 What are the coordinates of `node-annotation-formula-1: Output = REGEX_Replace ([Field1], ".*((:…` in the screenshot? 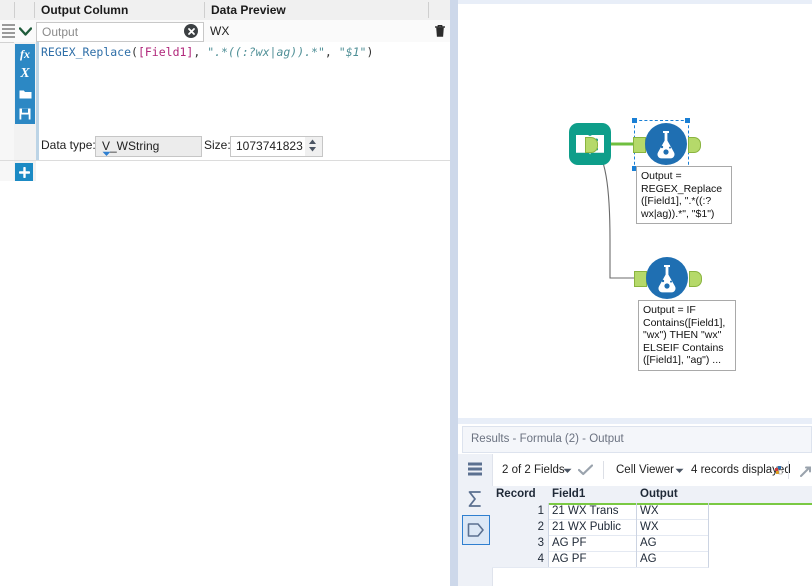 It's located at (684, 195).